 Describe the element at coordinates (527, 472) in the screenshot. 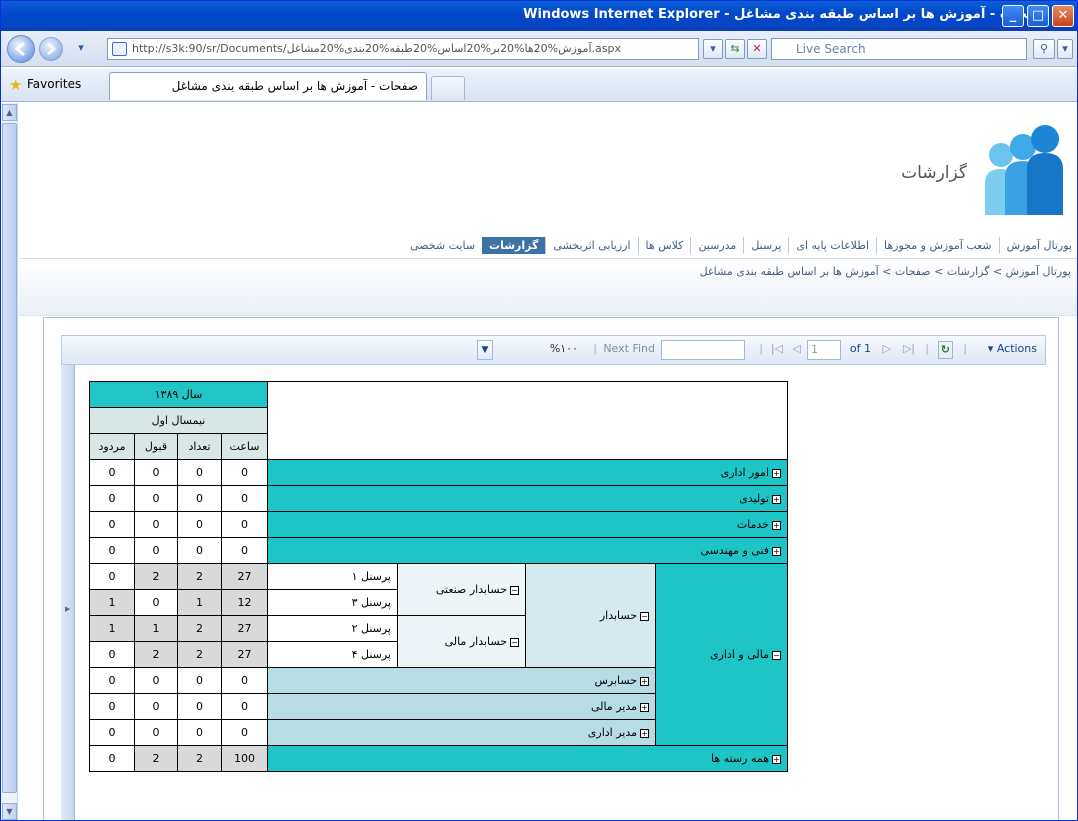

I see `row-group-admin: +امور اداری` at that location.